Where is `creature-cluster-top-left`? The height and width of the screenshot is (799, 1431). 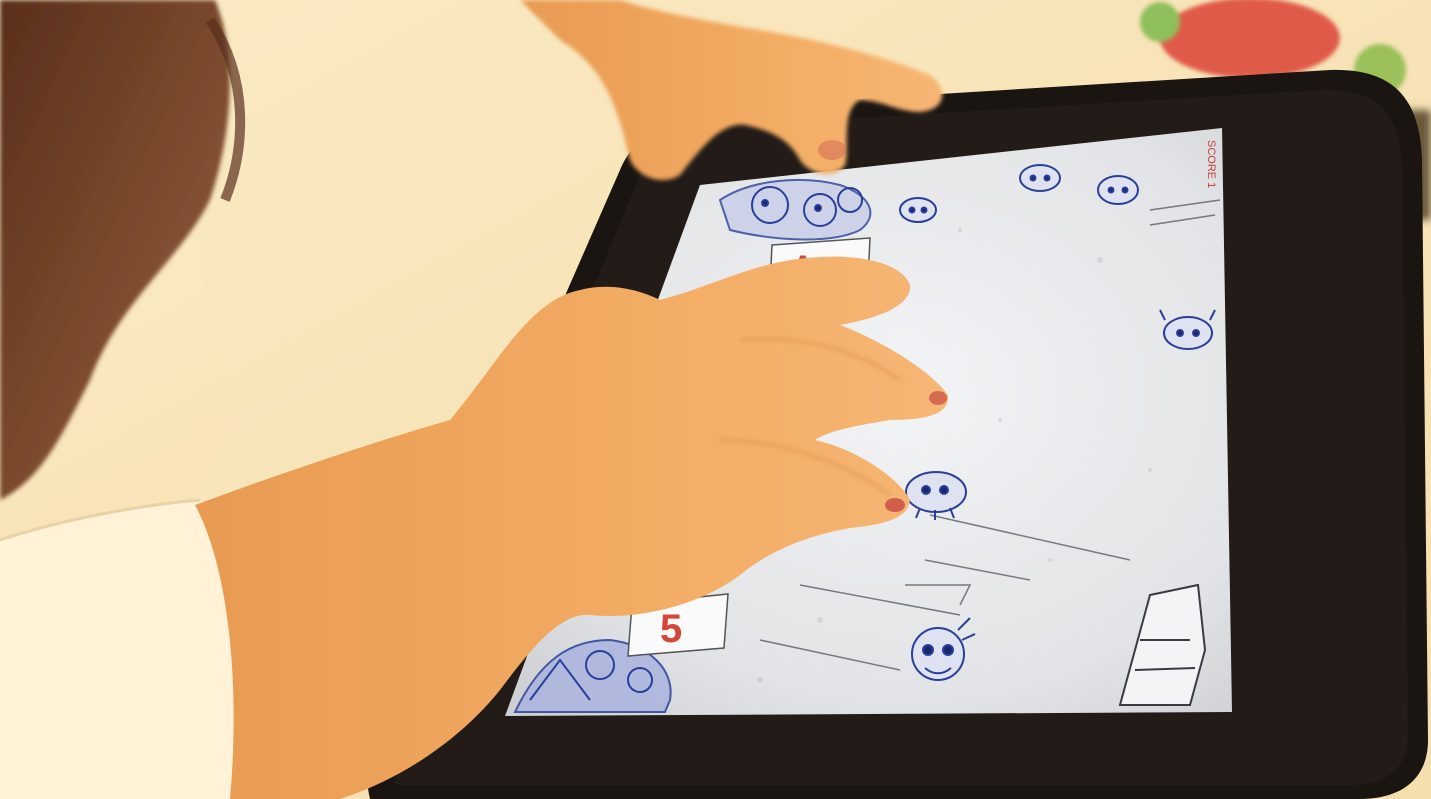 creature-cluster-top-left is located at coordinates (795, 210).